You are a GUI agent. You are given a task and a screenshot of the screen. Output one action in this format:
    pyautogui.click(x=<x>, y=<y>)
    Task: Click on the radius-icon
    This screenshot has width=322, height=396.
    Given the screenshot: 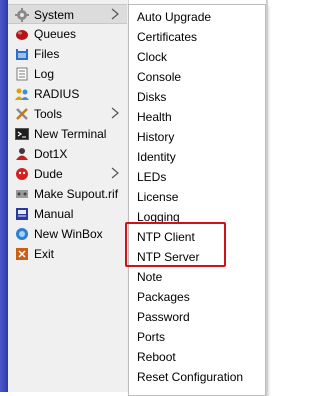 What is the action you would take?
    pyautogui.click(x=22, y=94)
    